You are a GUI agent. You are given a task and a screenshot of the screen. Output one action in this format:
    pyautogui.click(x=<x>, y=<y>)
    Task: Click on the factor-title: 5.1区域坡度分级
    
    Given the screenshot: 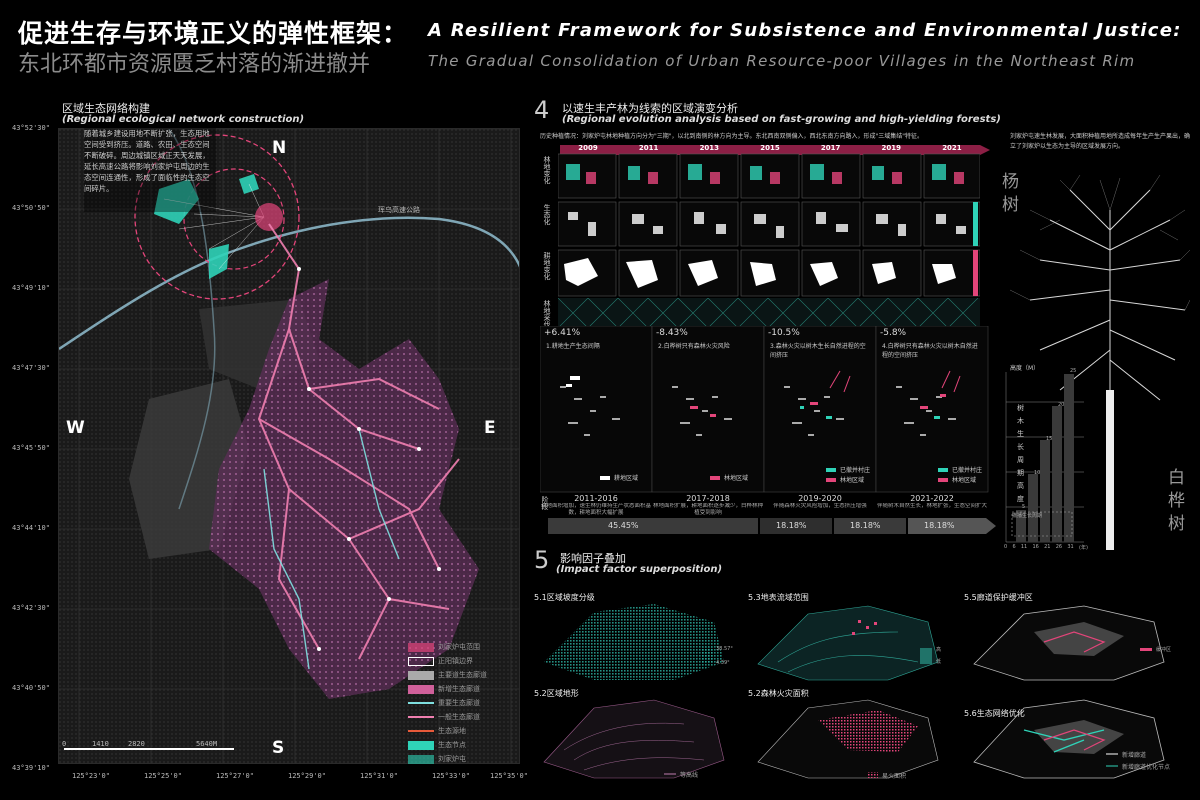 What is the action you would take?
    pyautogui.click(x=564, y=597)
    